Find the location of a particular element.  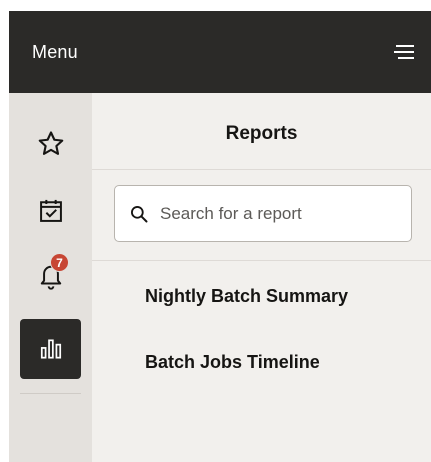

favorites-button is located at coordinates (50, 144).